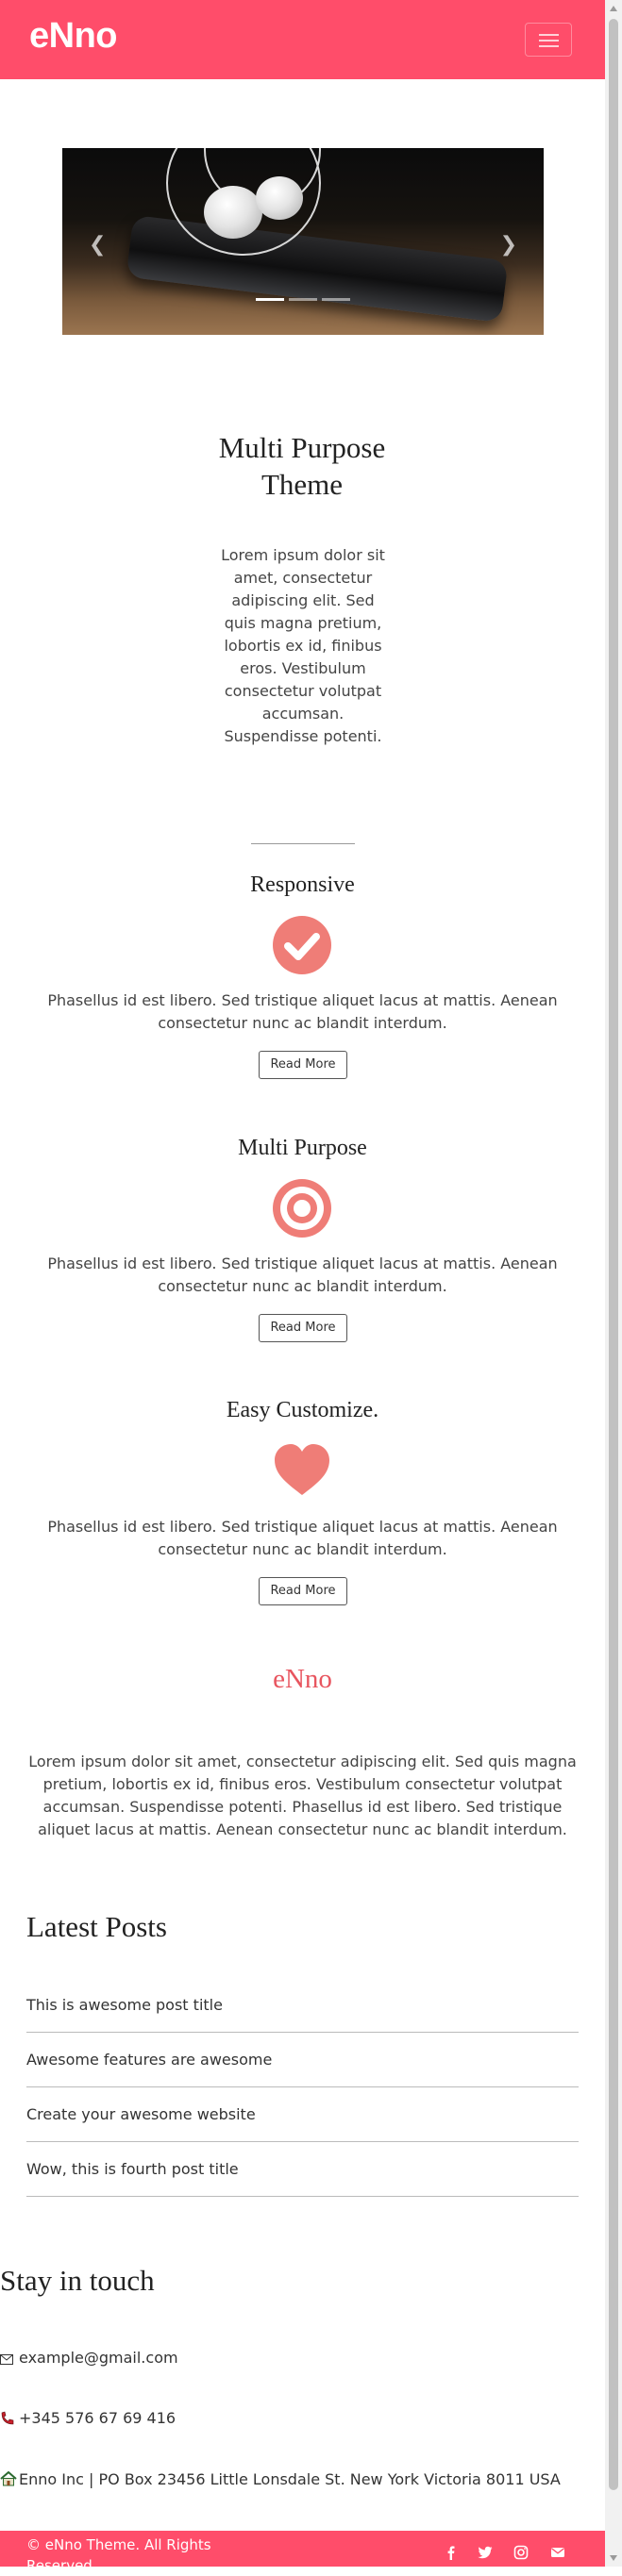  Describe the element at coordinates (302, 2060) in the screenshot. I see `post-link: Awesome features are awesome` at that location.